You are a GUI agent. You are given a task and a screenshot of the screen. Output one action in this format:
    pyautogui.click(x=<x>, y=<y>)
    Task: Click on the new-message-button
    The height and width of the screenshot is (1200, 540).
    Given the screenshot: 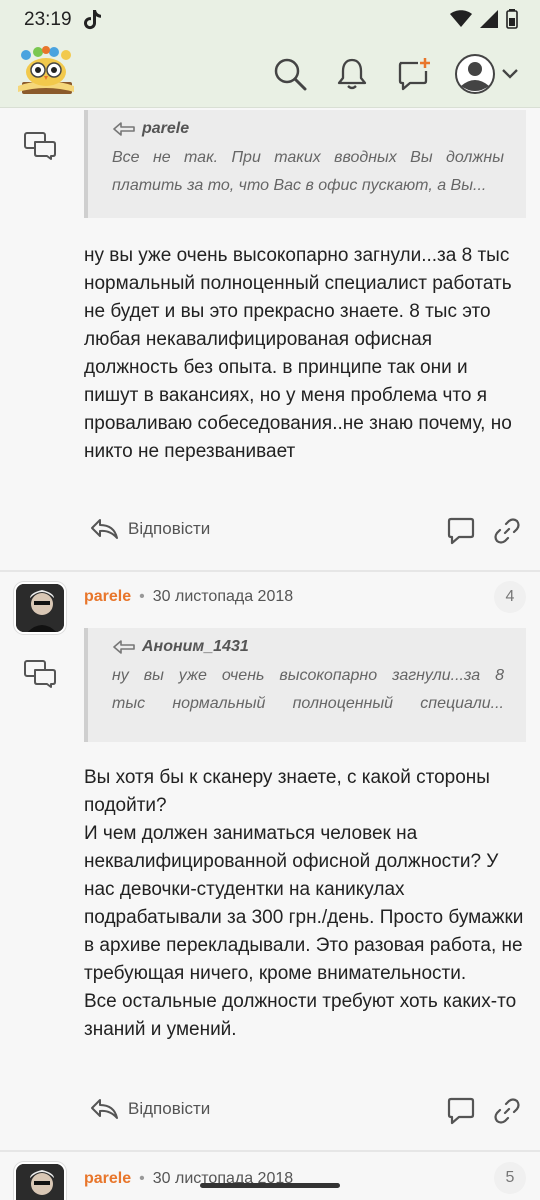 What is the action you would take?
    pyautogui.click(x=414, y=74)
    